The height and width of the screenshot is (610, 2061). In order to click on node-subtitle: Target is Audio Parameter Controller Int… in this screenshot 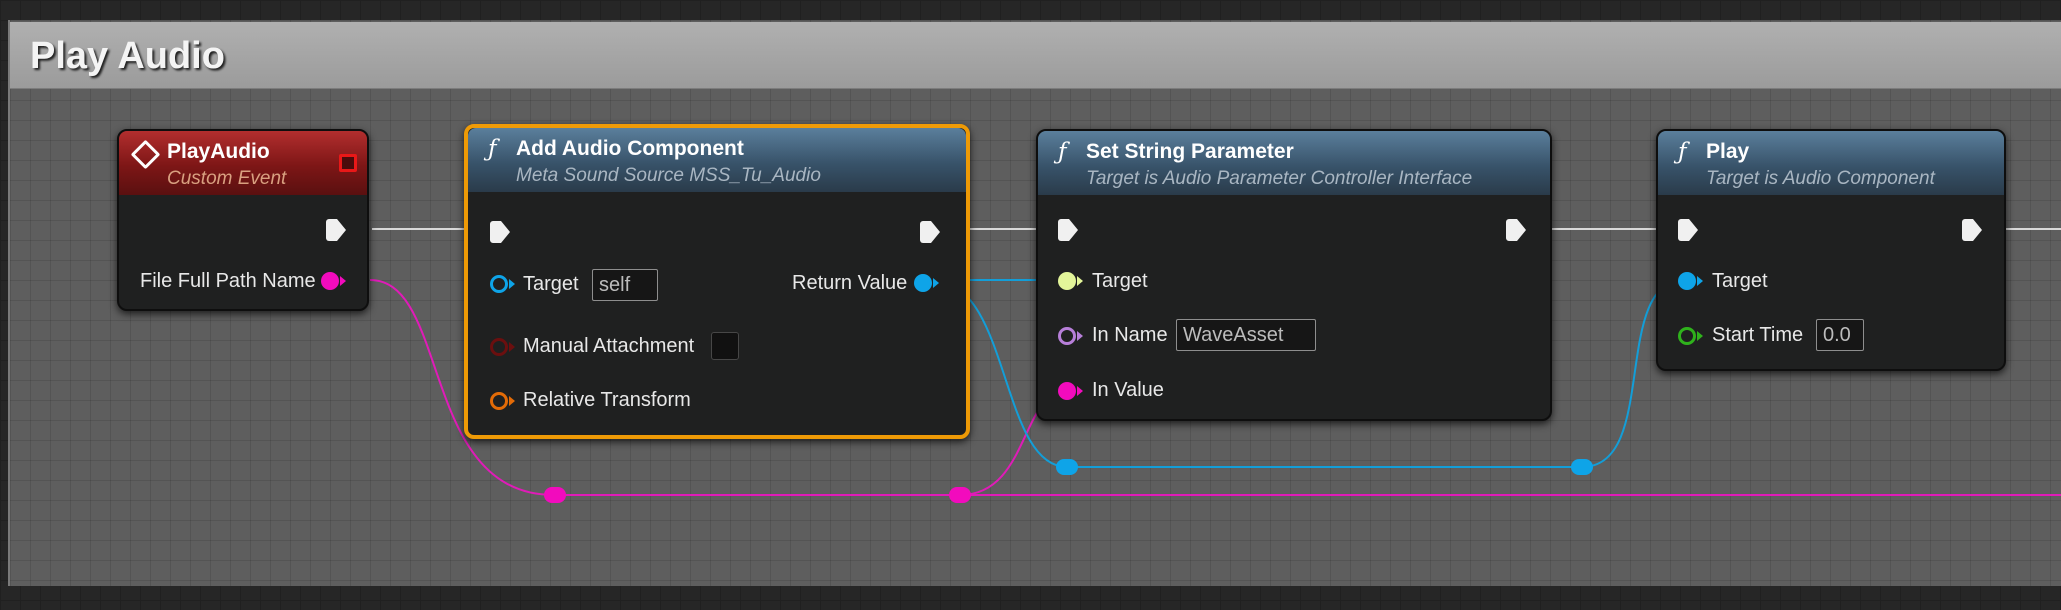, I will do `click(1279, 178)`.